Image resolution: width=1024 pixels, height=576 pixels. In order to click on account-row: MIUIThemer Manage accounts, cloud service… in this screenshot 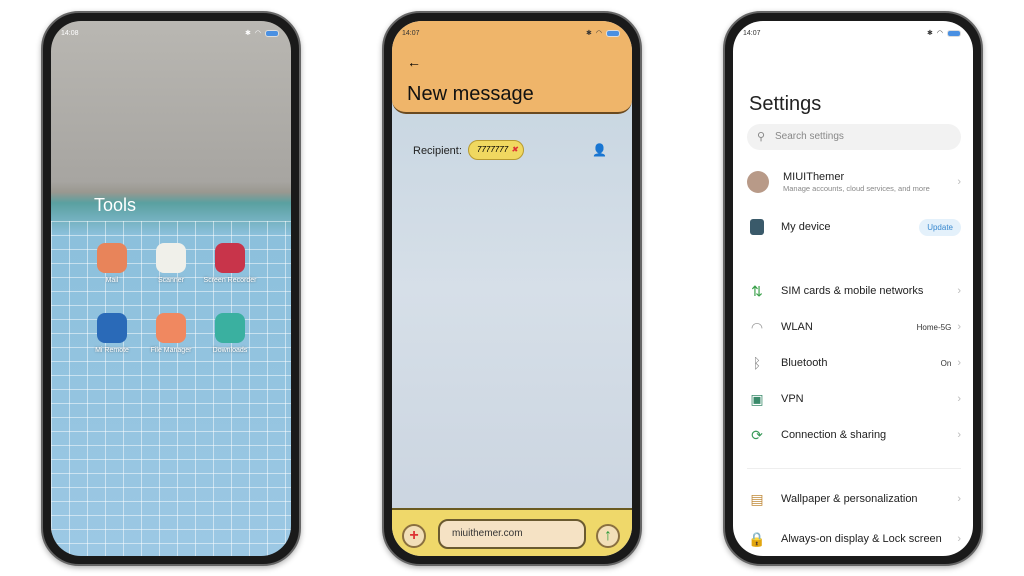, I will do `click(854, 182)`.